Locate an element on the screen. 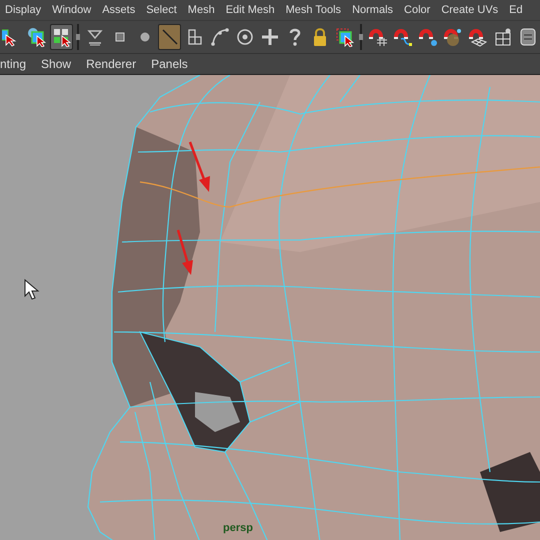  marquee-icon is located at coordinates (344, 37).